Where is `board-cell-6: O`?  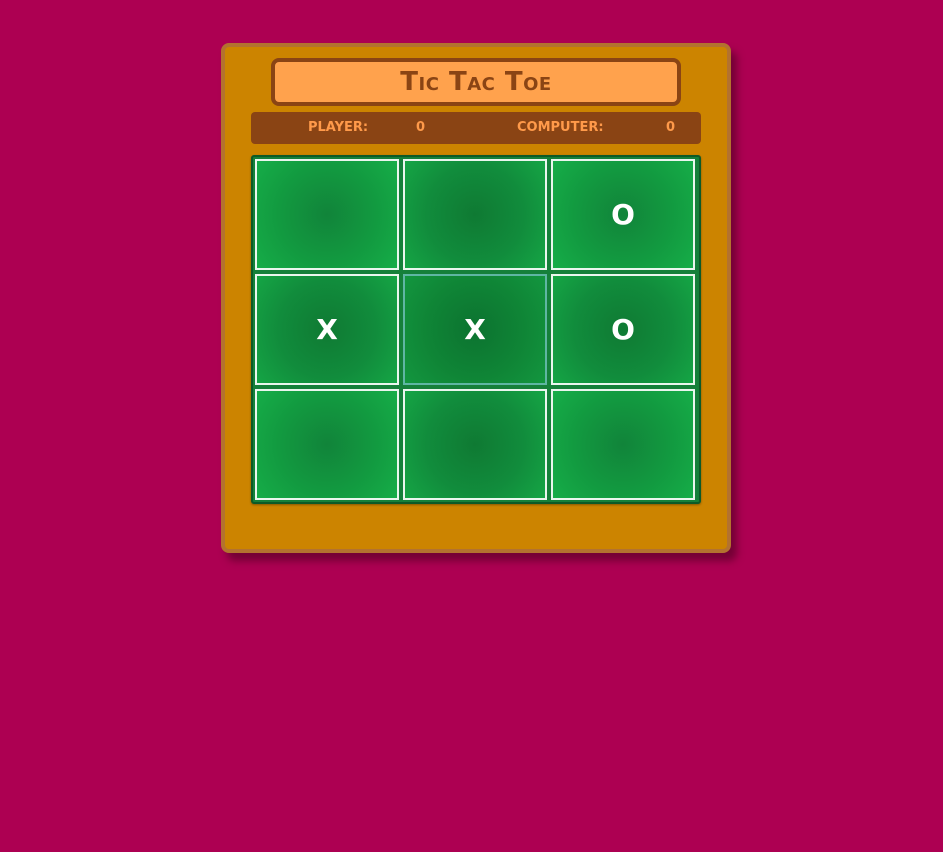
board-cell-6: O is located at coordinates (623, 329).